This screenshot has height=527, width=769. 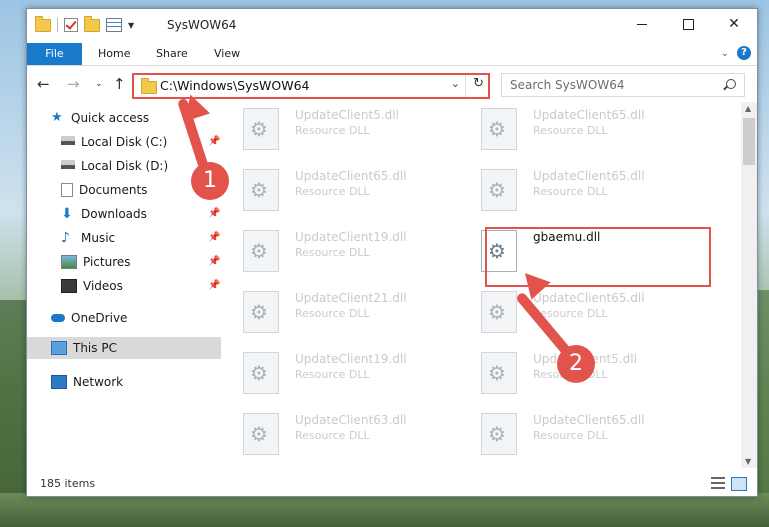 I want to click on sidebar-item-label: Pictures, so click(x=107, y=262).